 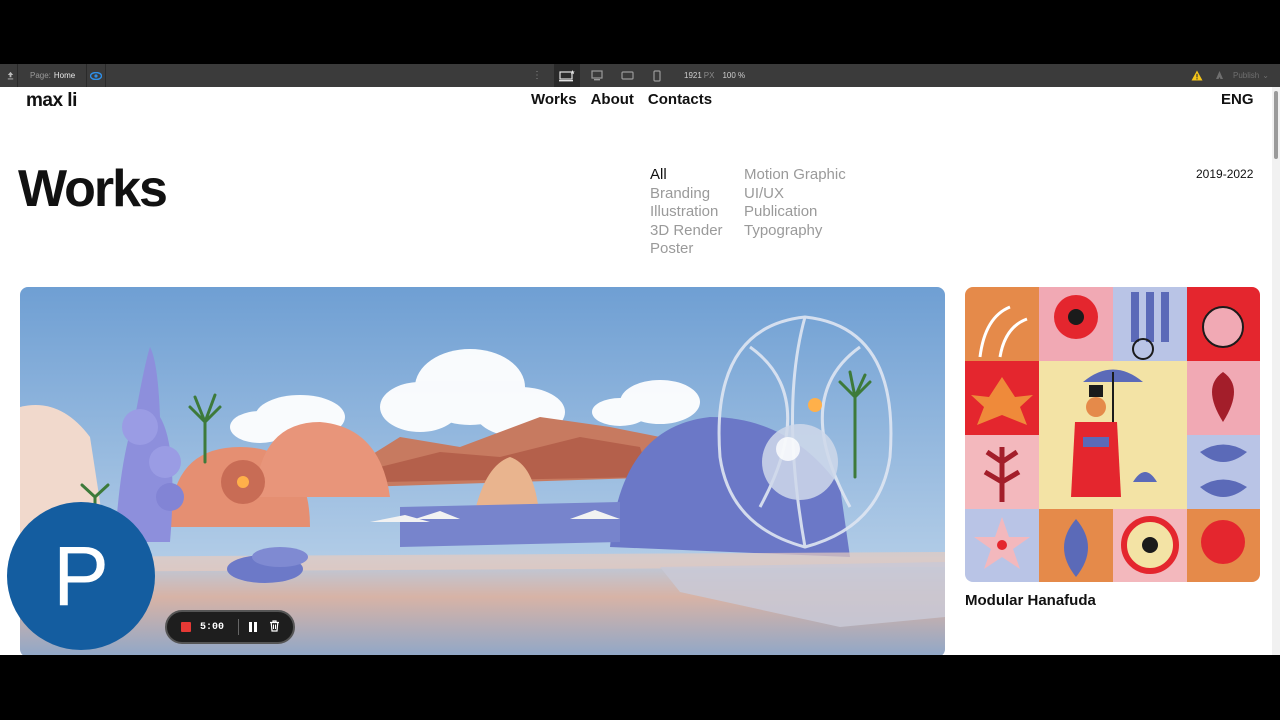 I want to click on avatar: P, so click(x=81, y=576).